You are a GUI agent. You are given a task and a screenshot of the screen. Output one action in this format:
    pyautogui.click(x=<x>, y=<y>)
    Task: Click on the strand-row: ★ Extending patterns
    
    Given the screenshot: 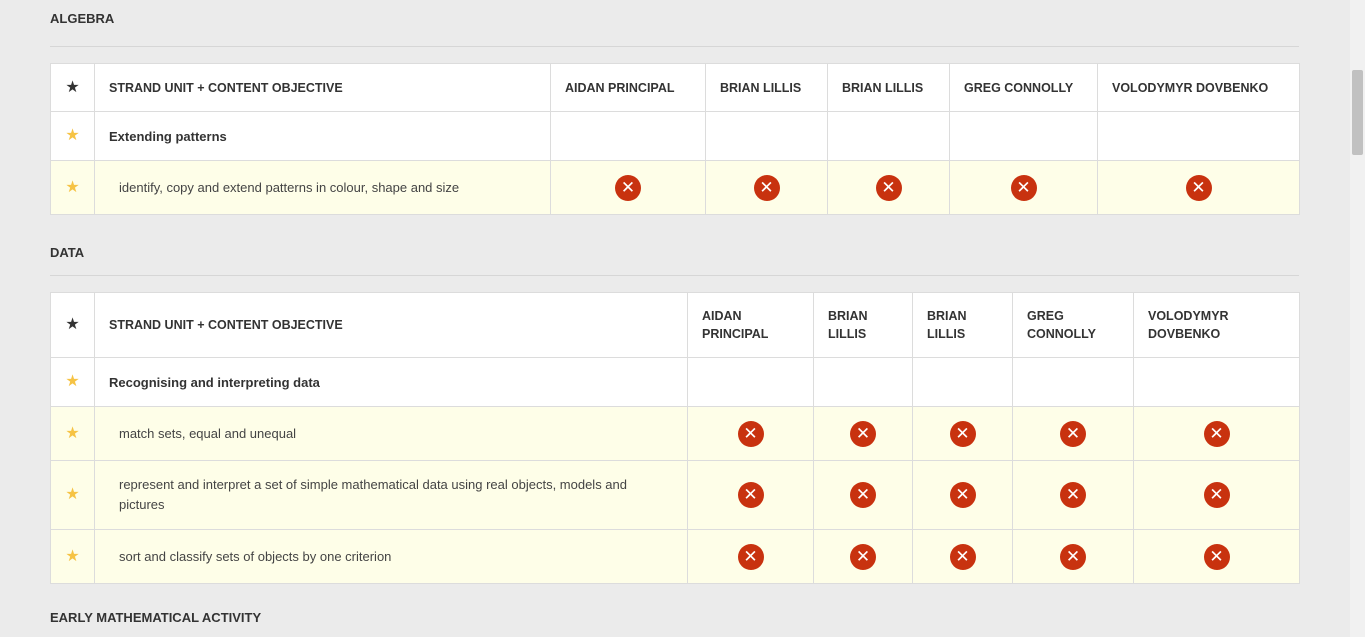 What is the action you would take?
    pyautogui.click(x=675, y=136)
    